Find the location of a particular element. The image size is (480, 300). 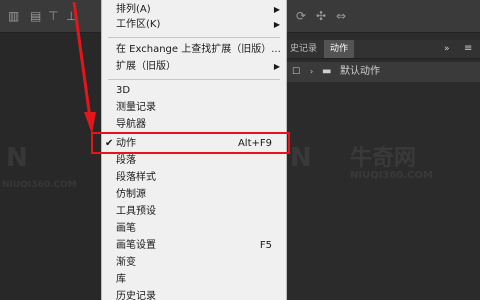

3d-move-icon: ✣ is located at coordinates (321, 16).